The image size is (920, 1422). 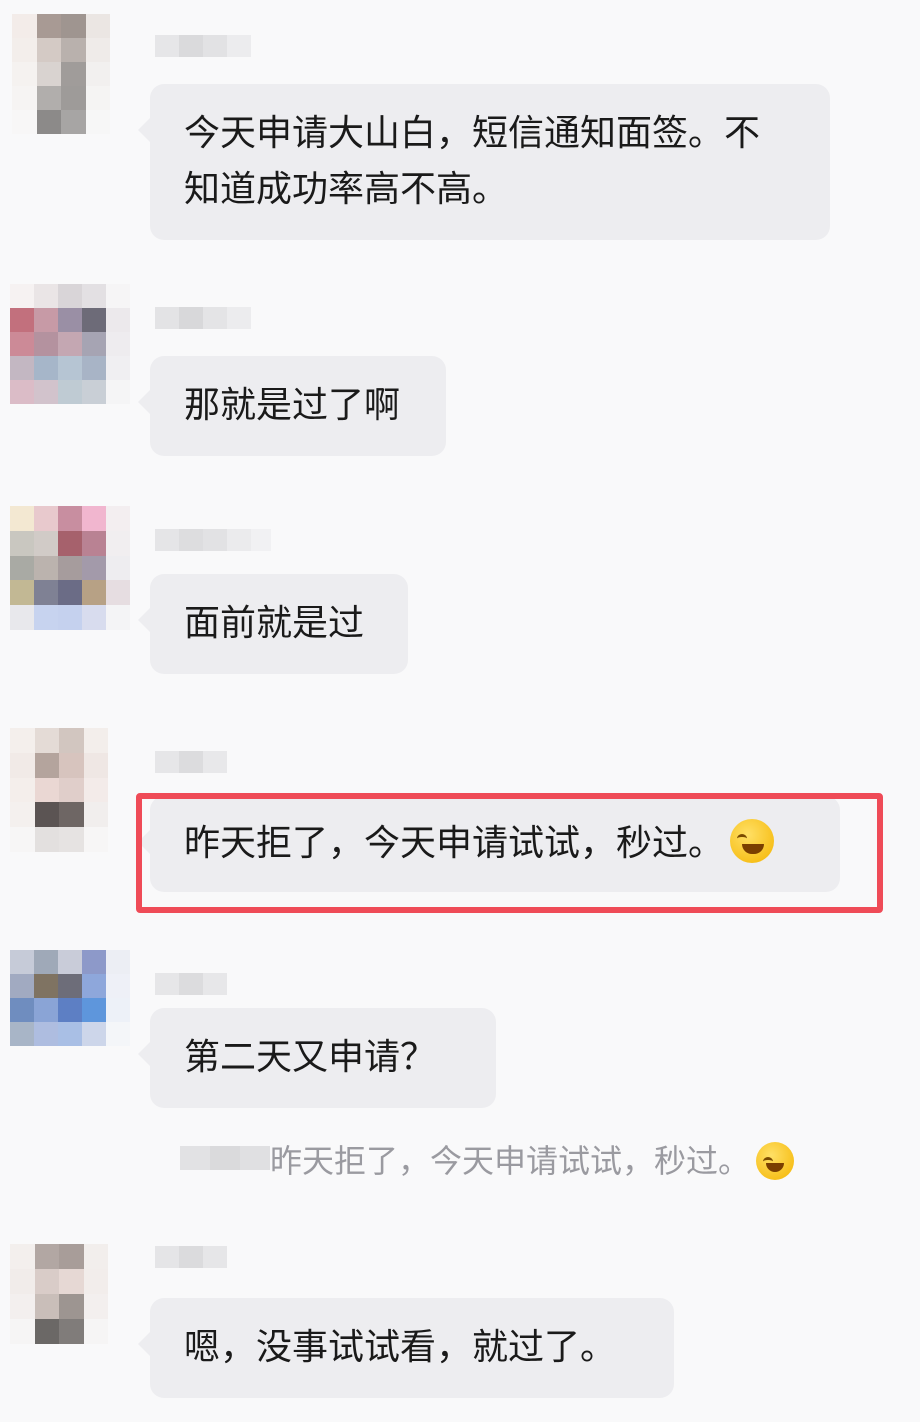 What do you see at coordinates (510, 1161) in the screenshot?
I see `quoted-message-text: 昨天拒了，今天申请试试，秒过。` at bounding box center [510, 1161].